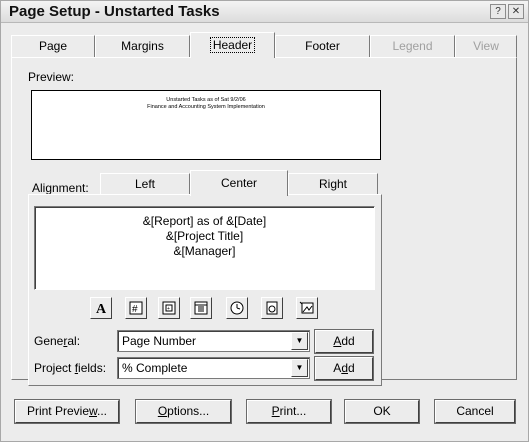  I want to click on window-title: Page Setup - Unstarted Tasks, so click(114, 11).